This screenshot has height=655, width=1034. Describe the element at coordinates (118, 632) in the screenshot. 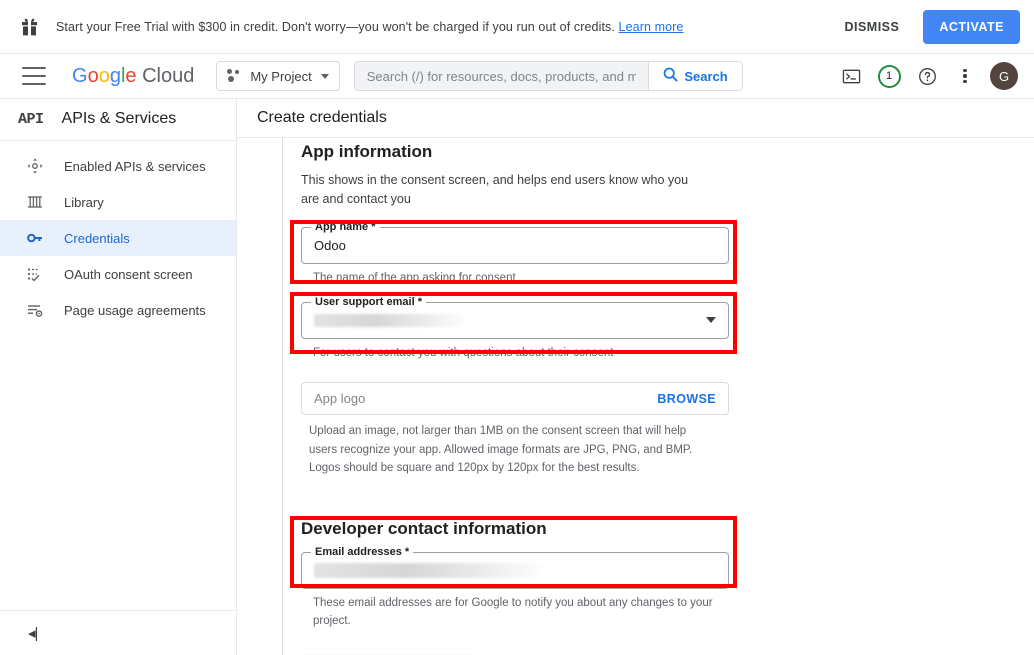

I see `sidebar-footer: ◂|` at that location.